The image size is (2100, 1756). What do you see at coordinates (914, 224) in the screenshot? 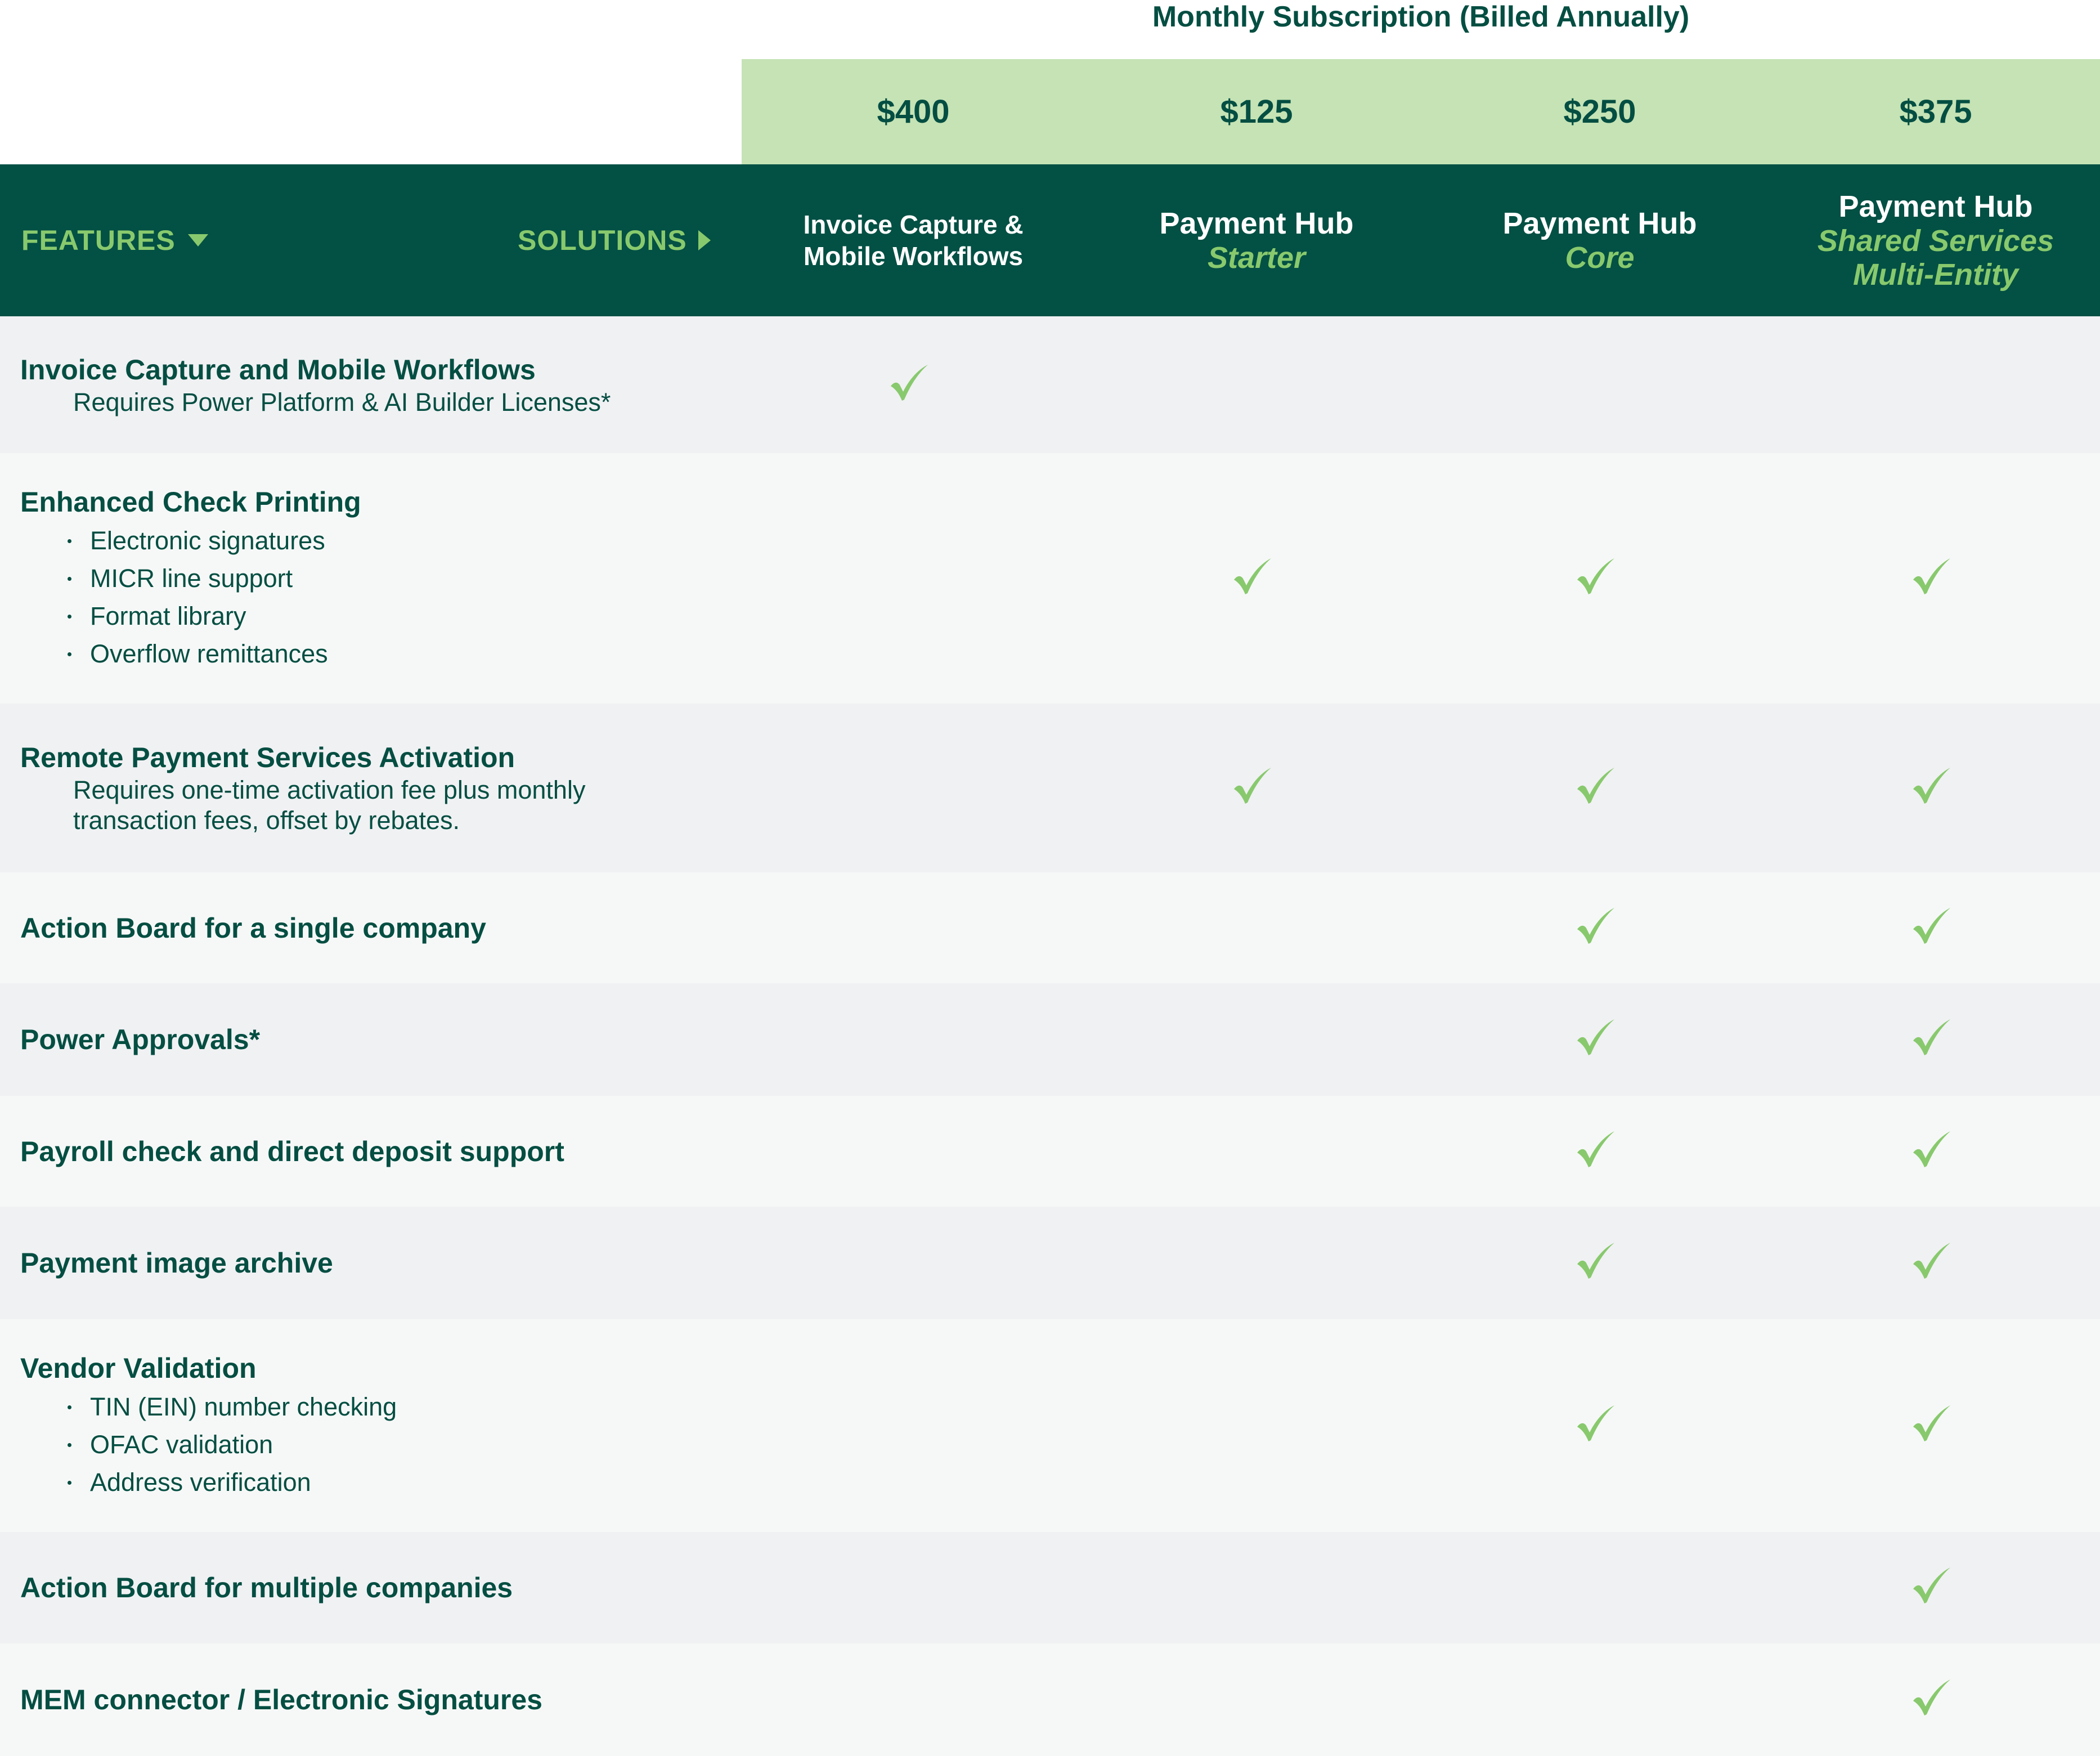
I see `plan-name-line1: Invoice Capture &` at bounding box center [914, 224].